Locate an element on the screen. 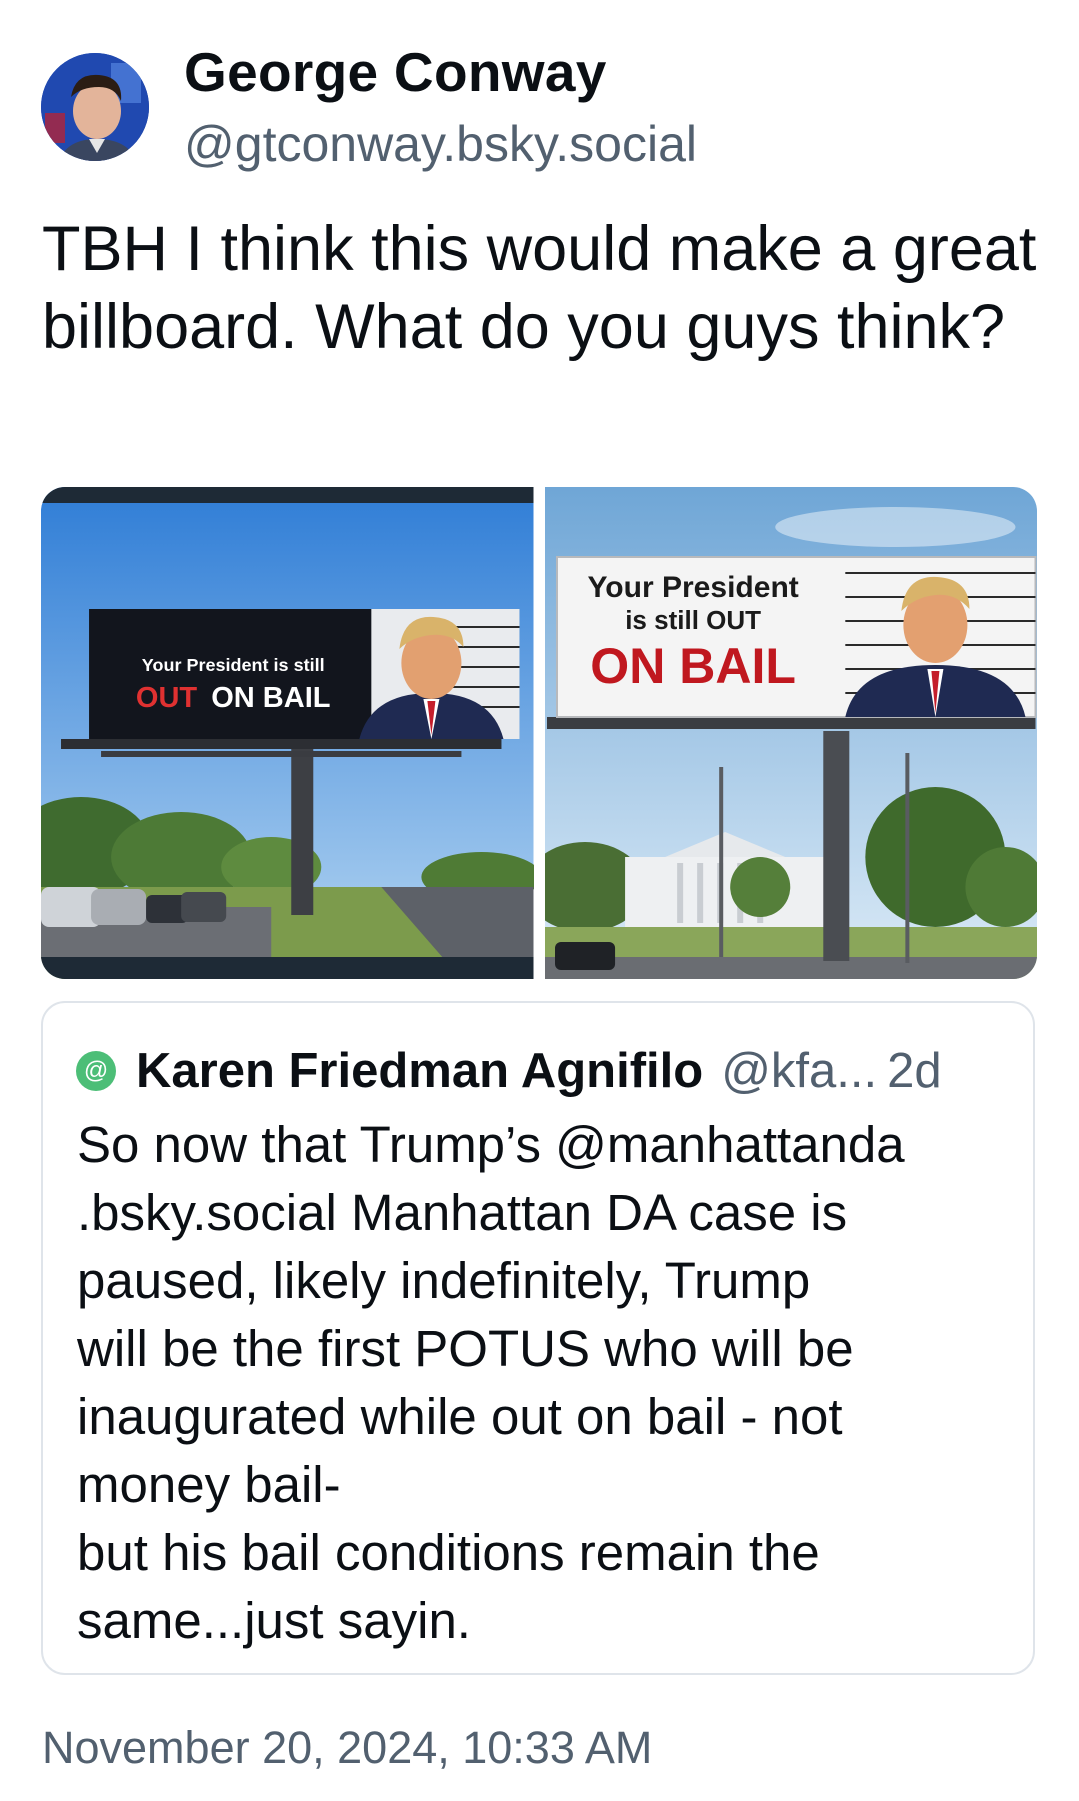  quoted-post-time: 2d is located at coordinates (914, 1071).